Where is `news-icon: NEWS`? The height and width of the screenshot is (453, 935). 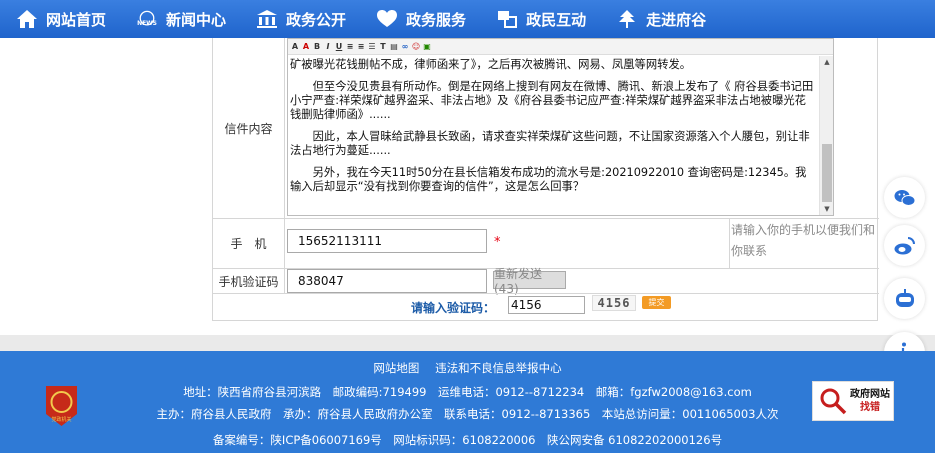
news-icon: NEWS is located at coordinates (147, 19).